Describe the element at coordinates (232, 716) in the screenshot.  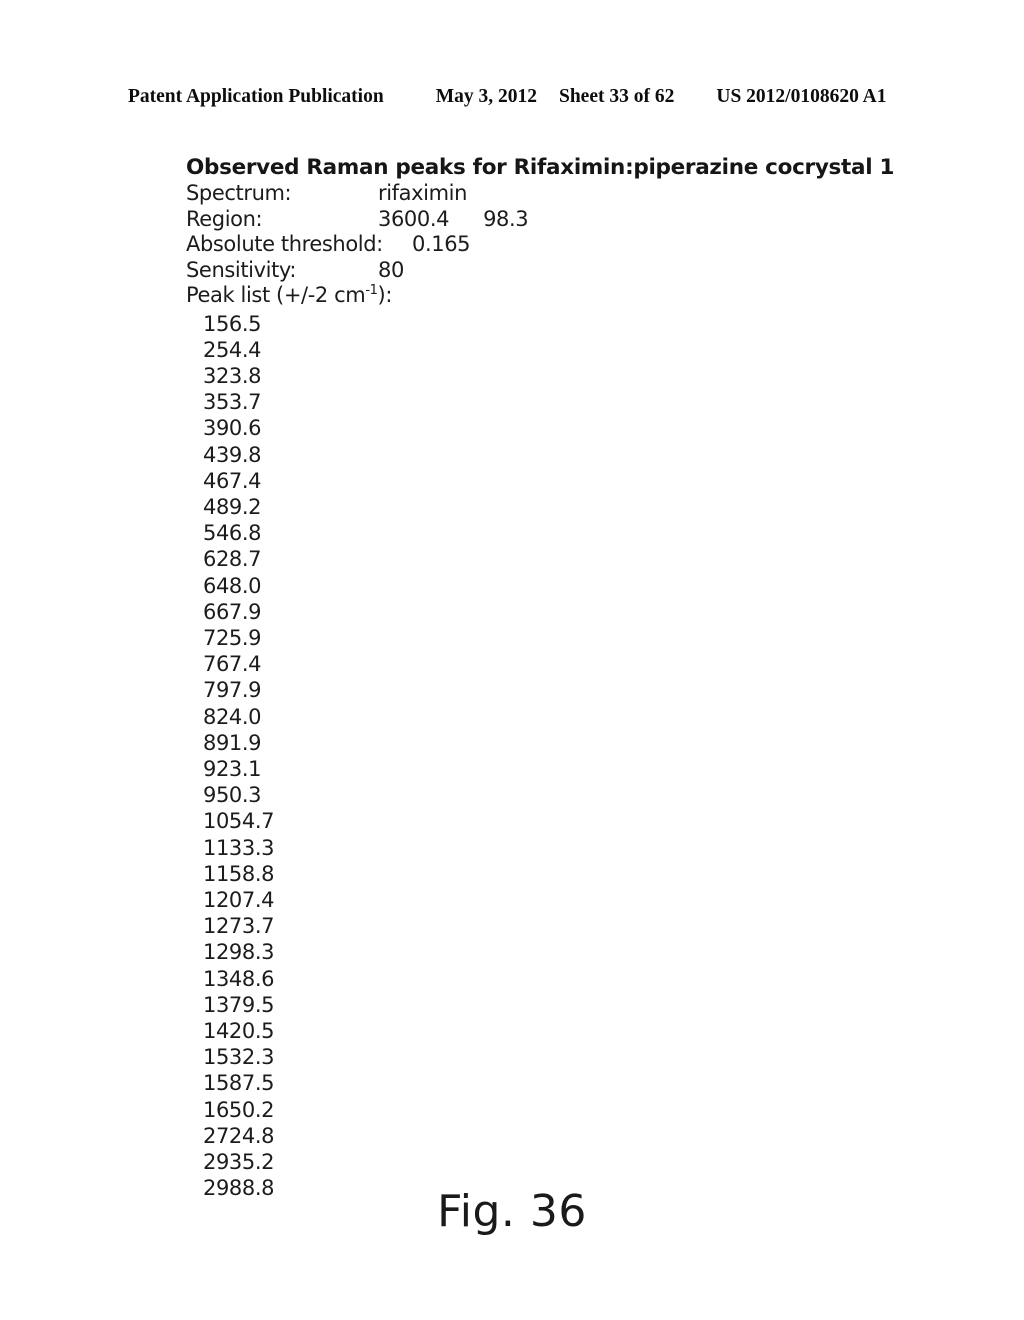
I see `peak-list-item: 824.0` at that location.